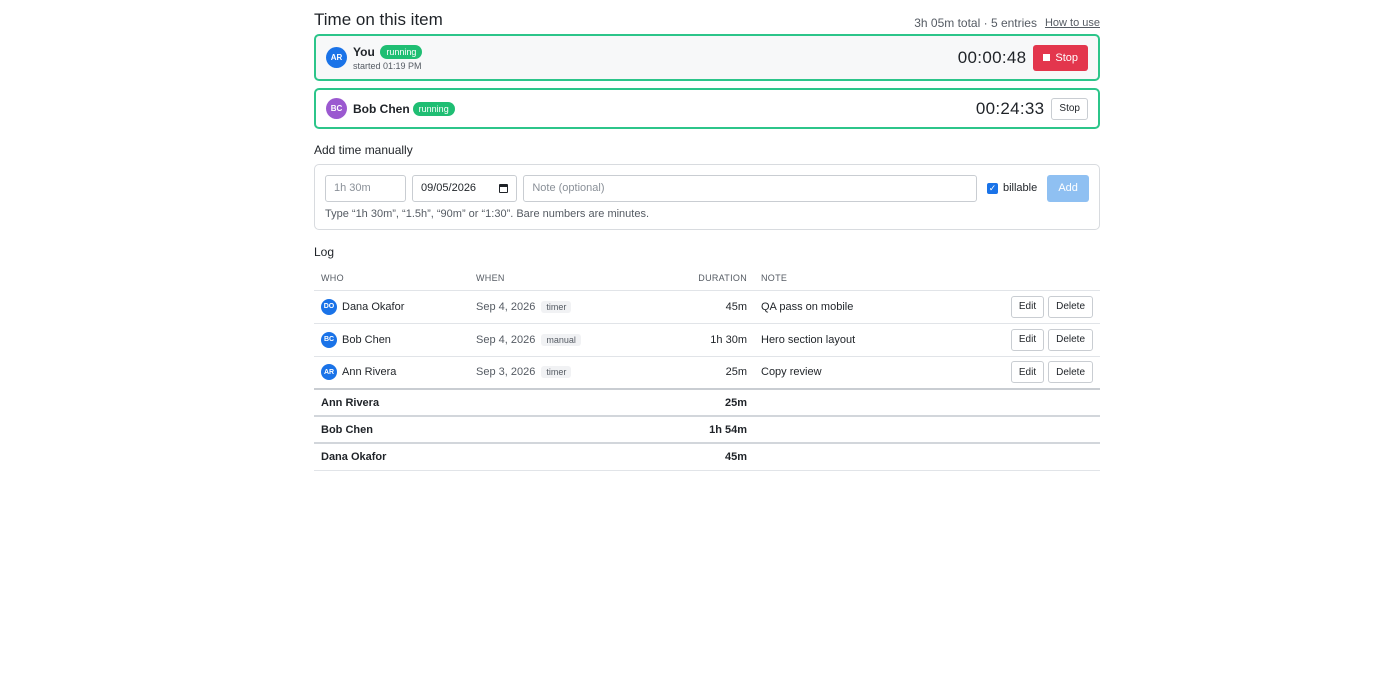 Image resolution: width=1400 pixels, height=700 pixels. Describe the element at coordinates (369, 372) in the screenshot. I see `entry-user: Ann Rivera` at that location.